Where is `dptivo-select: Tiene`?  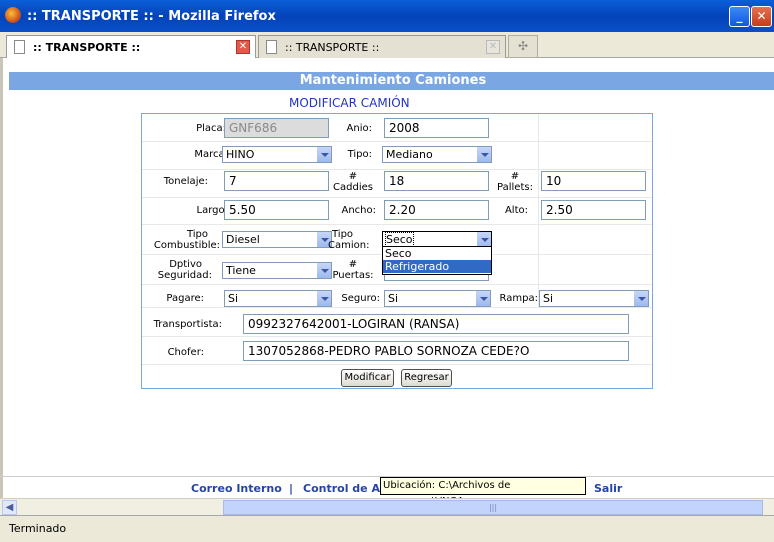
dptivo-select: Tiene is located at coordinates (277, 270).